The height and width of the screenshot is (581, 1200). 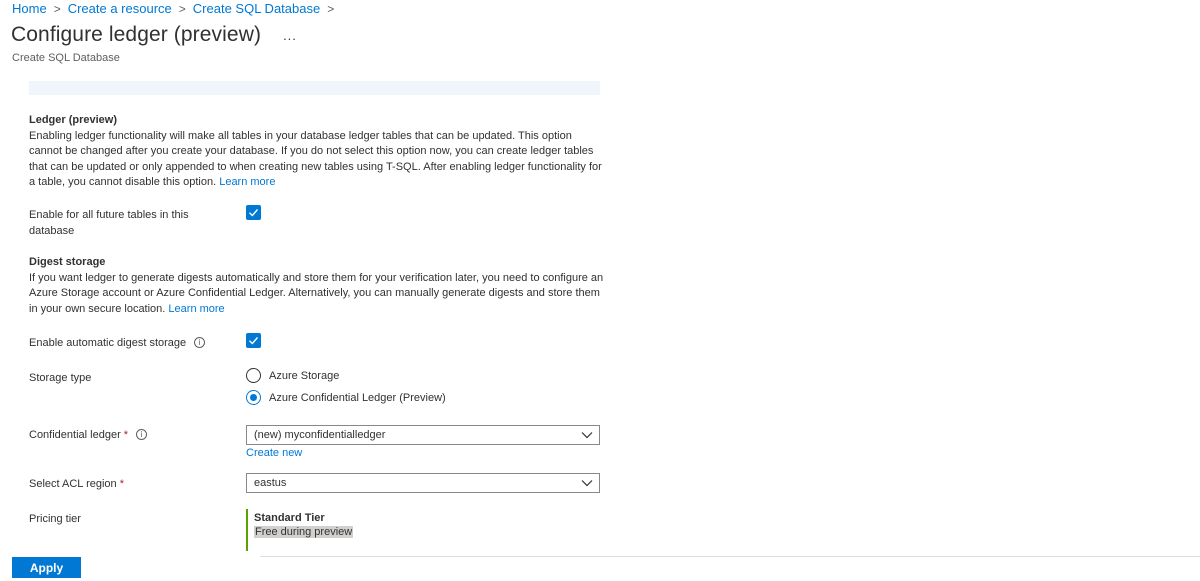 What do you see at coordinates (73, 120) in the screenshot?
I see `ledger-heading: Ledger (preview)` at bounding box center [73, 120].